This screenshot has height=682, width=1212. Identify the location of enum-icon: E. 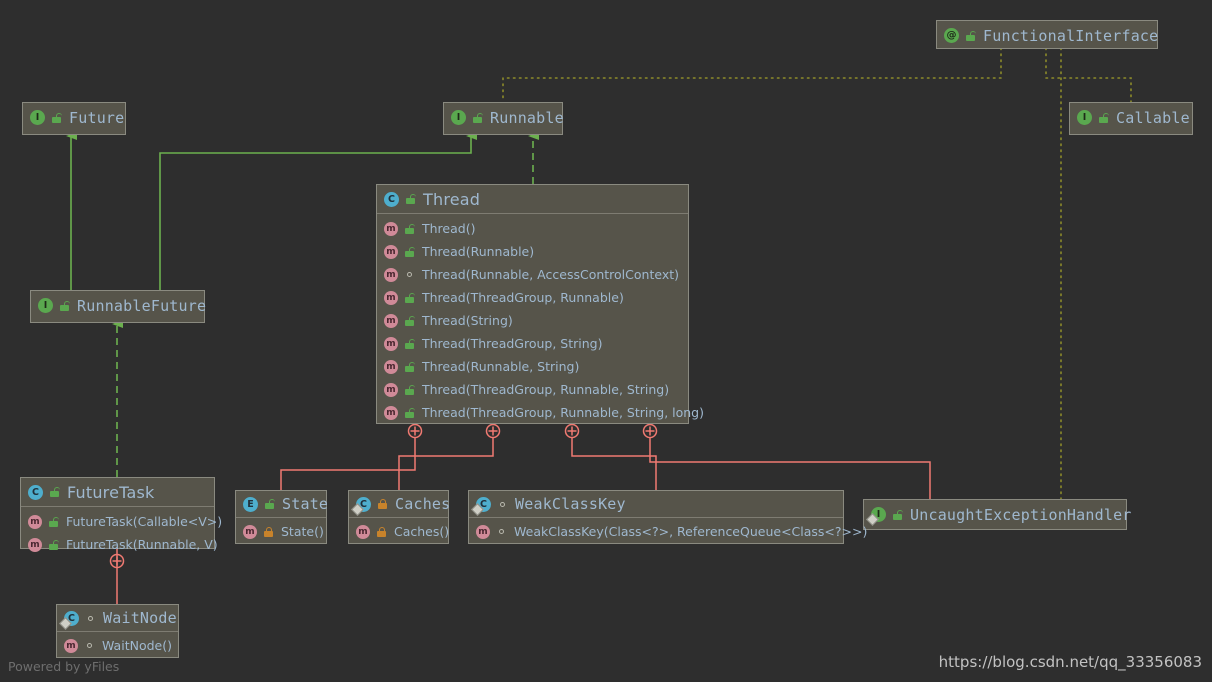
(250, 504).